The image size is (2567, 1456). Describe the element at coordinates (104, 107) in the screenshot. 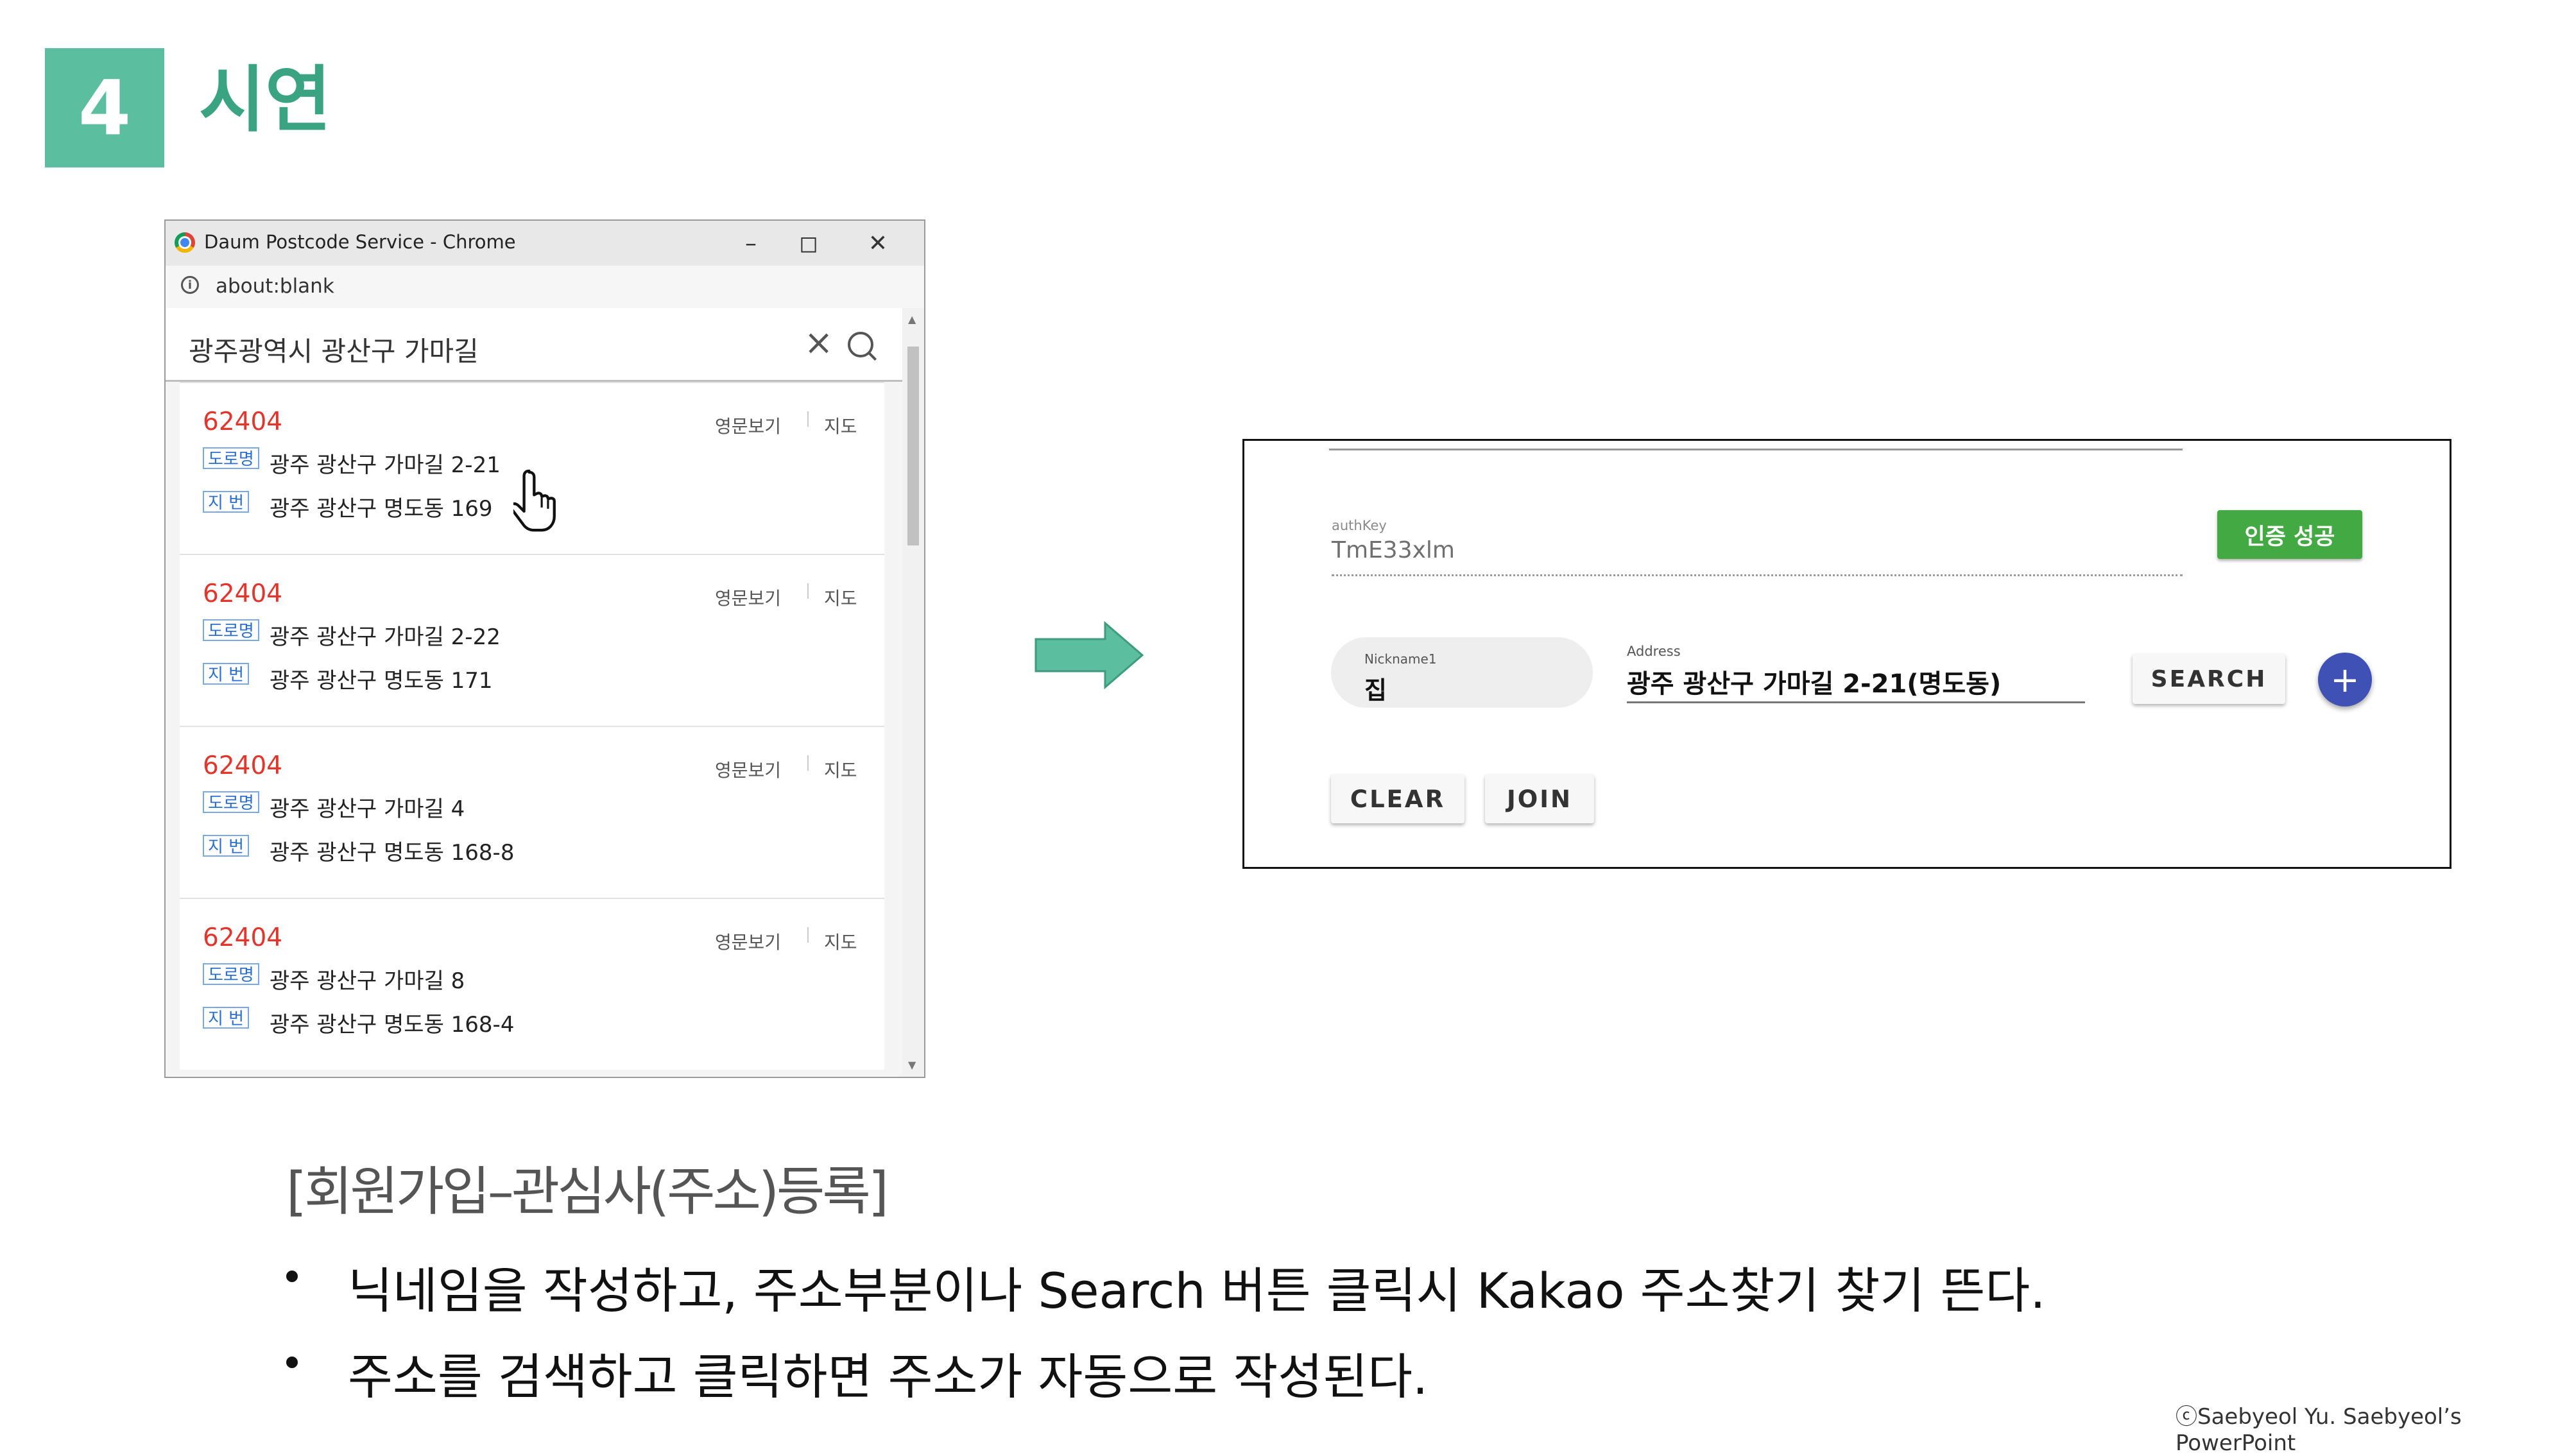

I see `slide-number-badge: 4` at that location.